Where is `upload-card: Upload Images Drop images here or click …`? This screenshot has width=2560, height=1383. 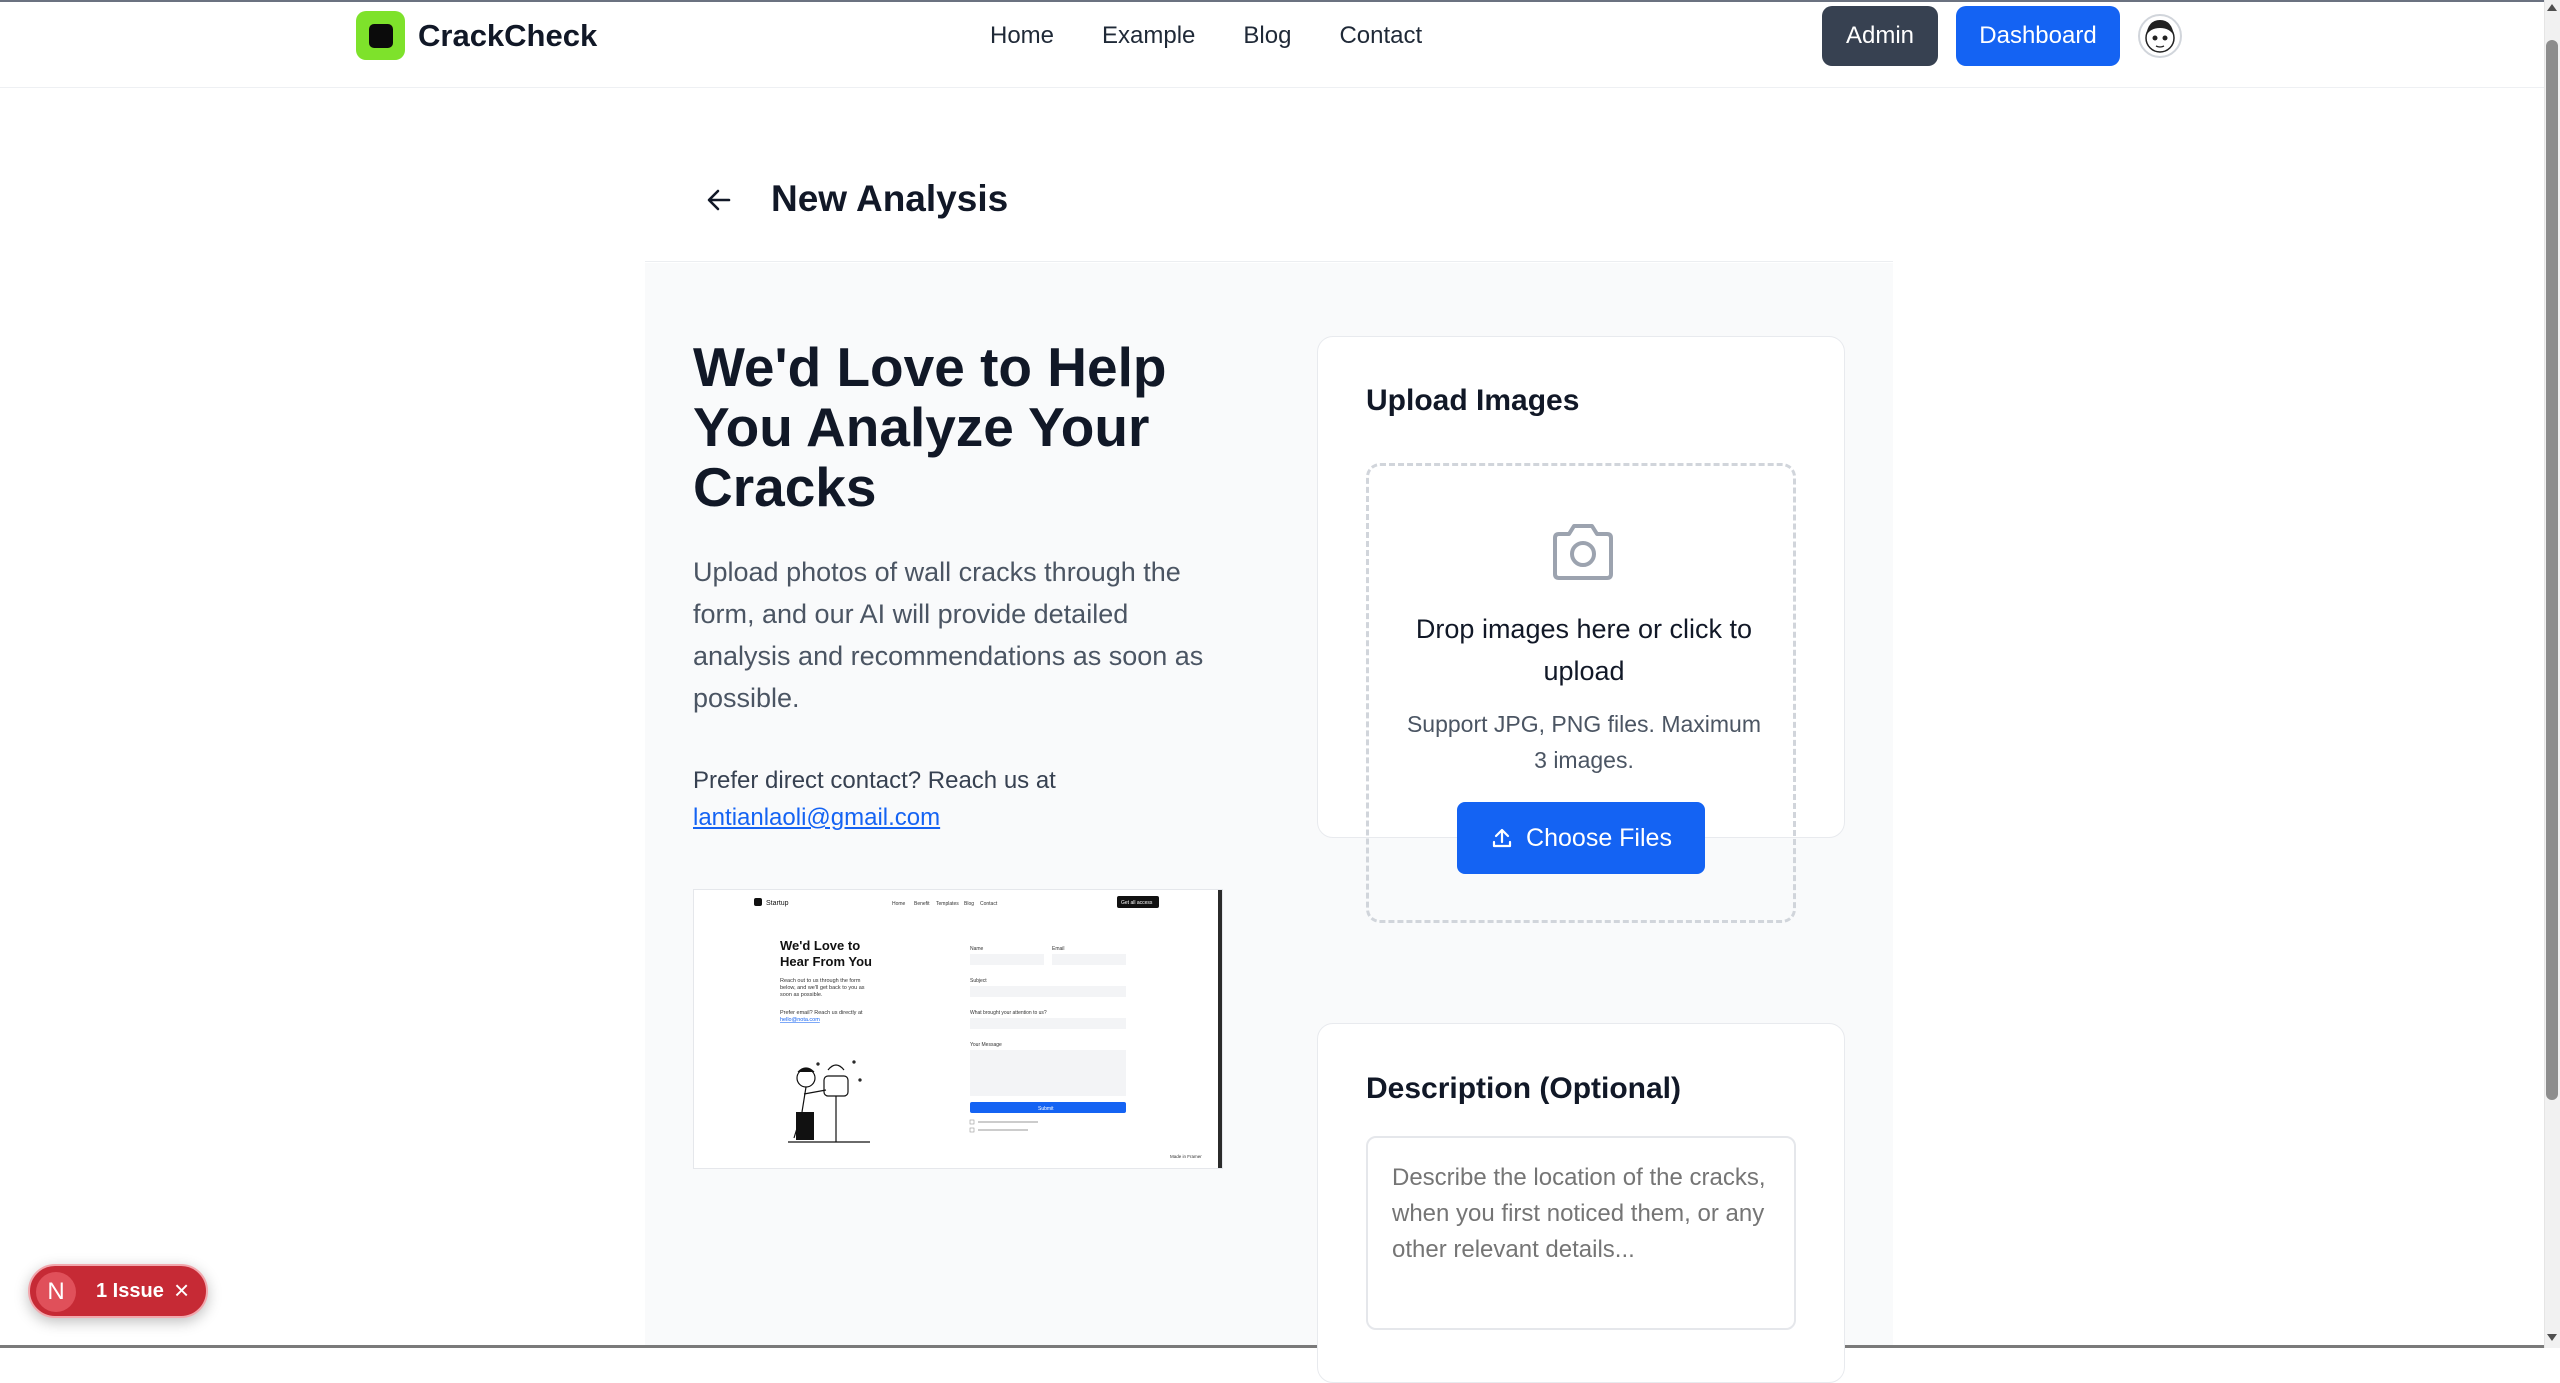
upload-card: Upload Images Drop images here or click … is located at coordinates (1581, 629).